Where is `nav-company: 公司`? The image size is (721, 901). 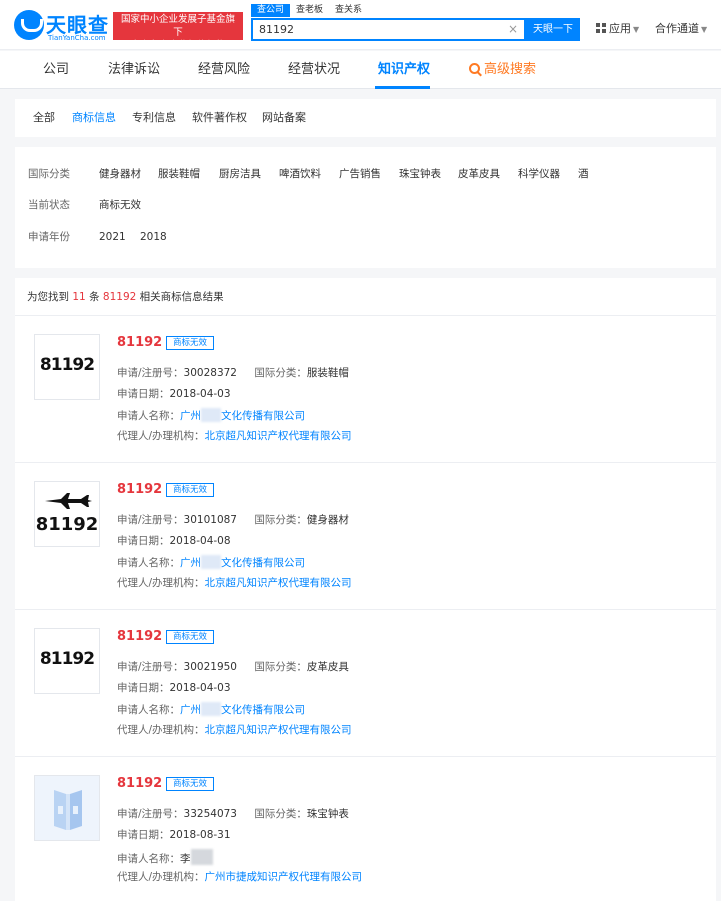 nav-company: 公司 is located at coordinates (56, 70).